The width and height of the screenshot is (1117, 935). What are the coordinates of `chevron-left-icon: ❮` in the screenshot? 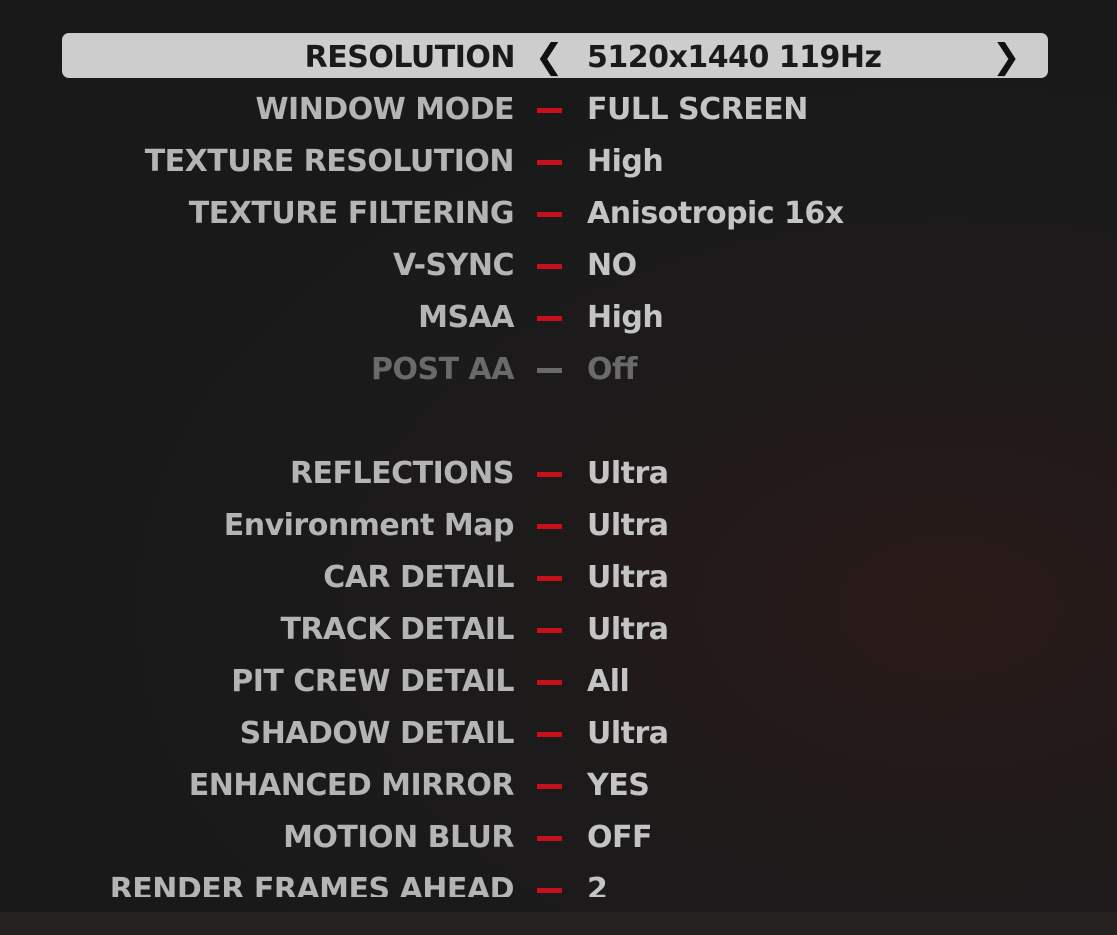 It's located at (549, 57).